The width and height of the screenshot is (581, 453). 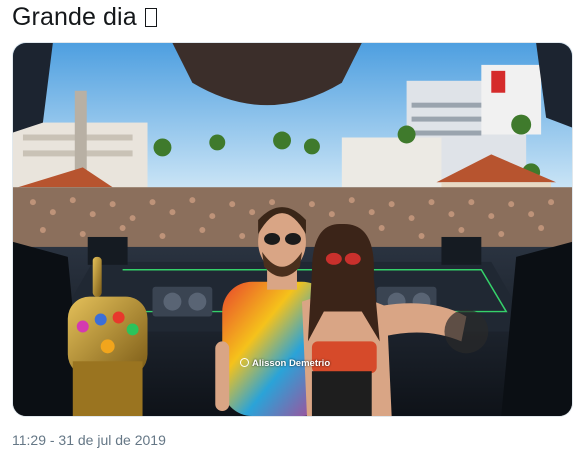 What do you see at coordinates (291, 363) in the screenshot?
I see `photo-watermark-text: Alisson Demetrio` at bounding box center [291, 363].